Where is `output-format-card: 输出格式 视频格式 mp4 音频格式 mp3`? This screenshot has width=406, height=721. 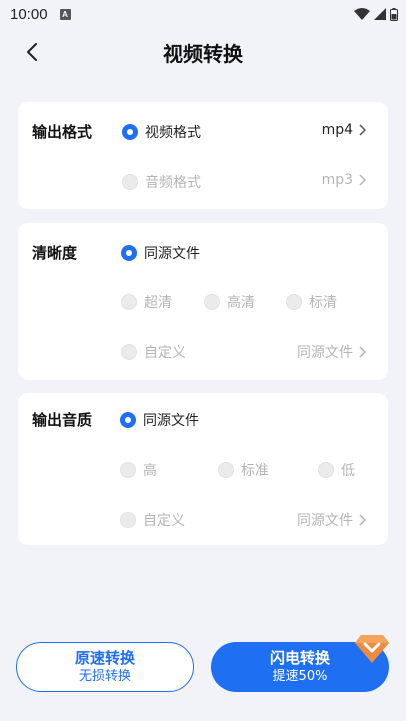
output-format-card: 输出格式 视频格式 mp4 音频格式 mp3 is located at coordinates (203, 155).